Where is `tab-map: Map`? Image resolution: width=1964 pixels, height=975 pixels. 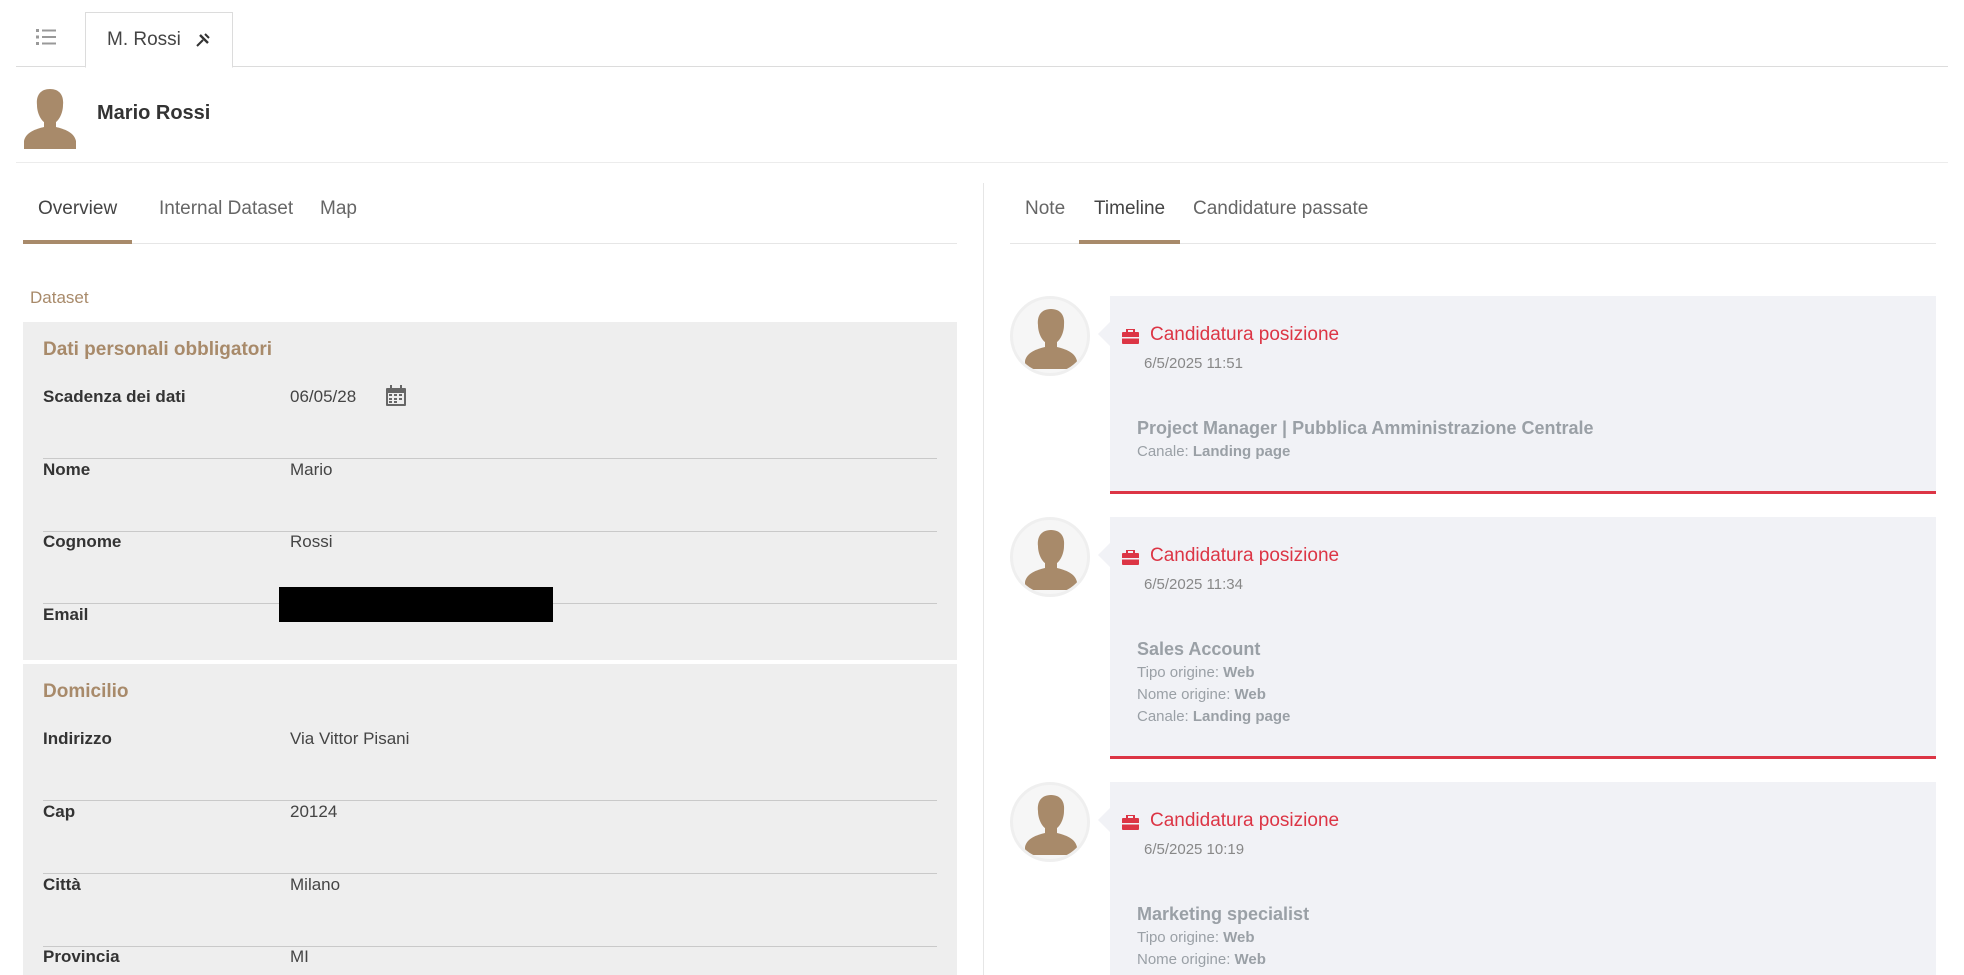 tab-map: Map is located at coordinates (338, 221).